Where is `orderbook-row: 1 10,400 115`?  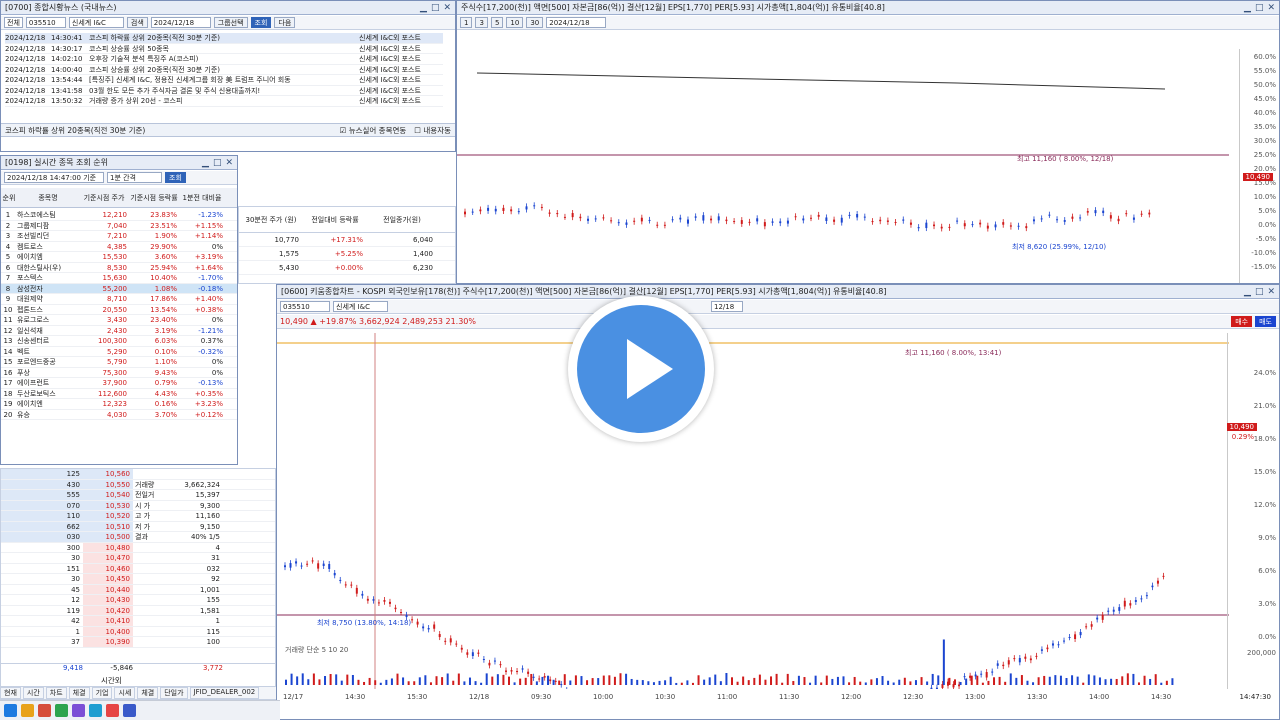 orderbook-row: 1 10,400 115 is located at coordinates (138, 631).